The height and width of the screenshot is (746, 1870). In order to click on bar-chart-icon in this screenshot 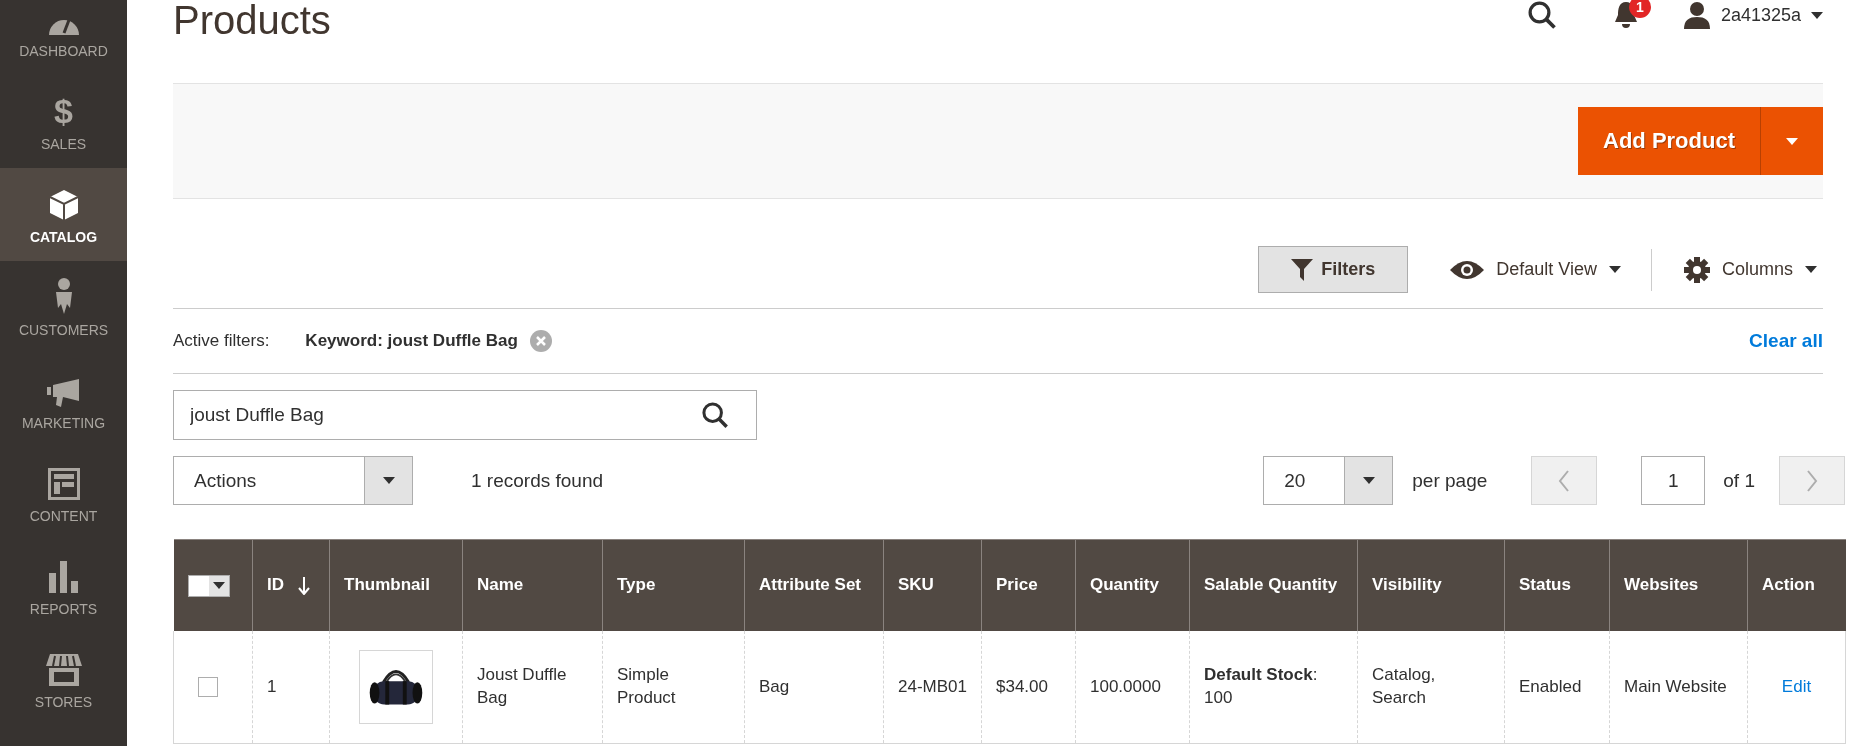, I will do `click(63, 577)`.